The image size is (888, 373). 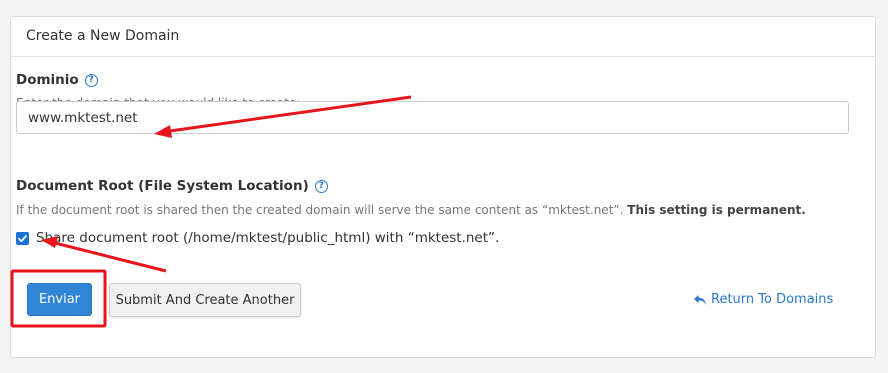 What do you see at coordinates (700, 299) in the screenshot?
I see `reply-arrow-icon` at bounding box center [700, 299].